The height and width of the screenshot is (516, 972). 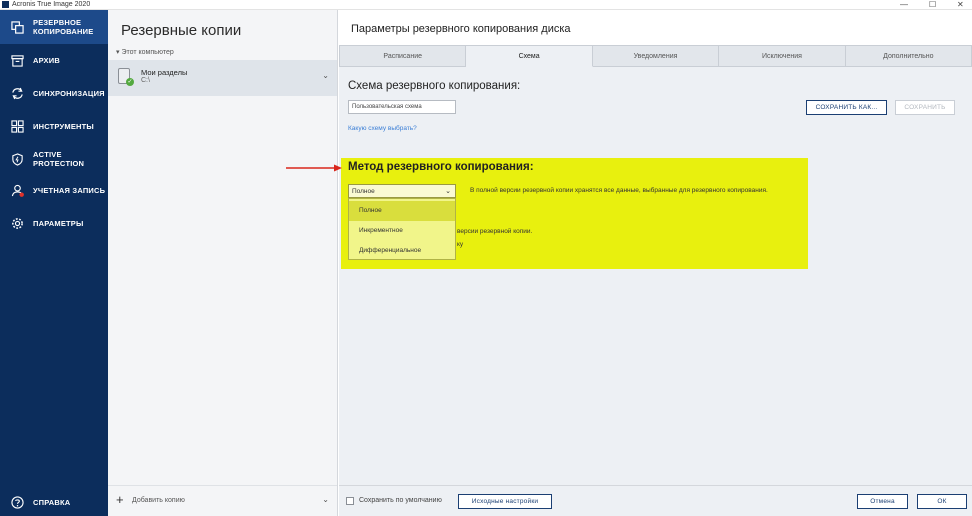 What do you see at coordinates (960, 5) in the screenshot?
I see `close-button: ✕` at bounding box center [960, 5].